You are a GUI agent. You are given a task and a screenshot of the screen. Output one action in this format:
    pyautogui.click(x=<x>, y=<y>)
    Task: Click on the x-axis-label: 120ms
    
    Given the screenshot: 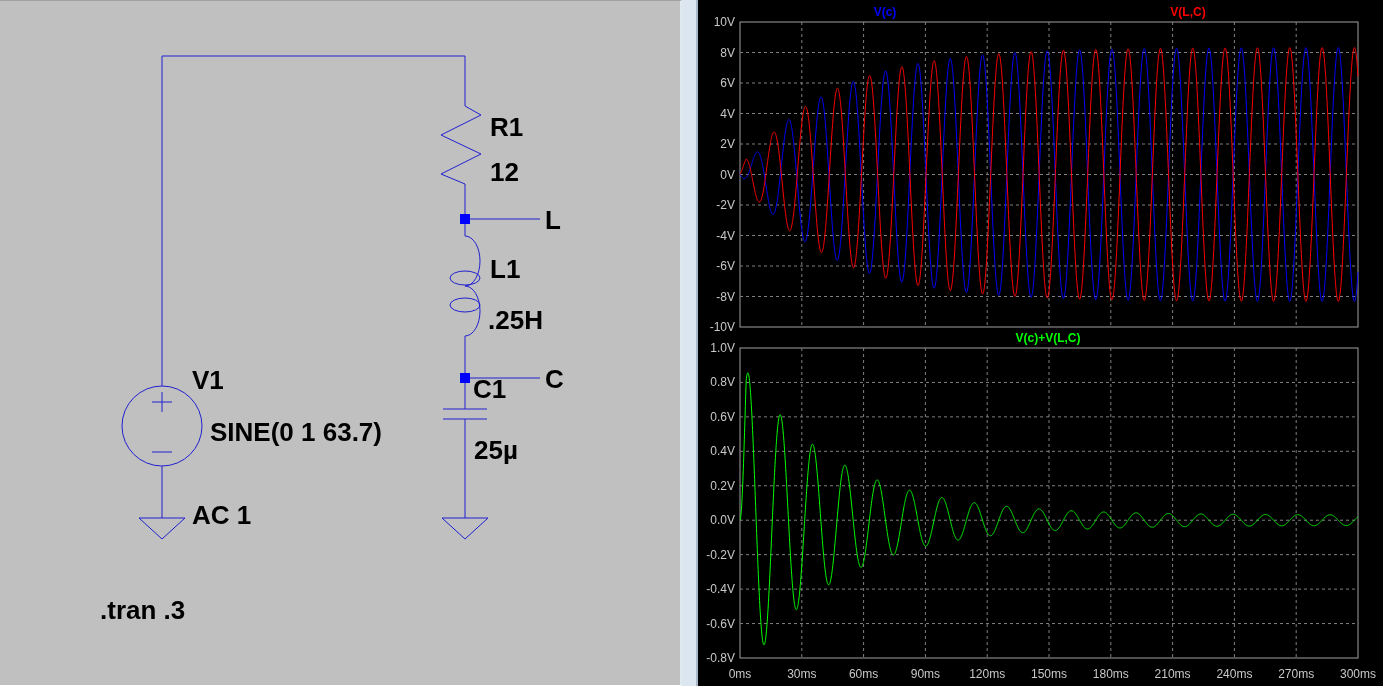 What is the action you would take?
    pyautogui.click(x=987, y=674)
    